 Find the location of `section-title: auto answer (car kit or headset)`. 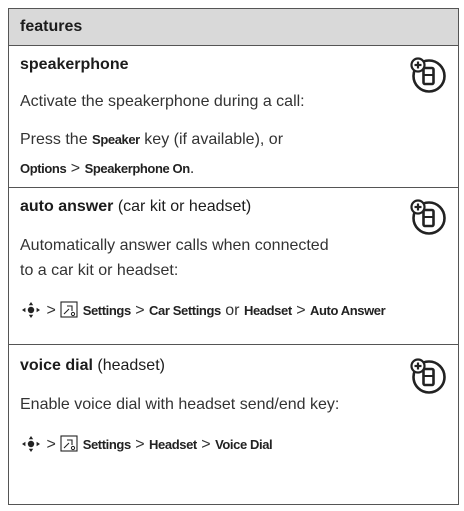

section-title: auto answer (car kit or headset) is located at coordinates (135, 207).